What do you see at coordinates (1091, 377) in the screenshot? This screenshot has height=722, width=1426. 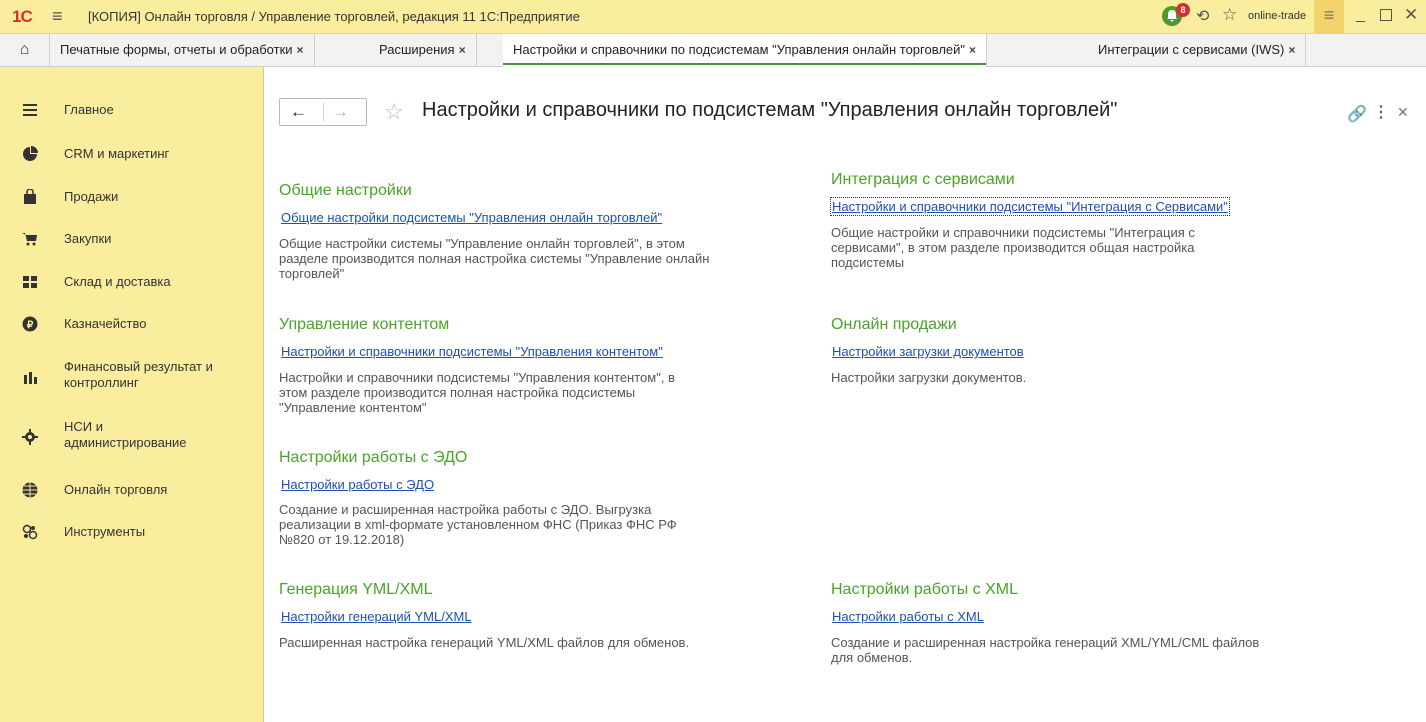 I see `section-desc-online-sales: Настройки загрузки документов.` at bounding box center [1091, 377].